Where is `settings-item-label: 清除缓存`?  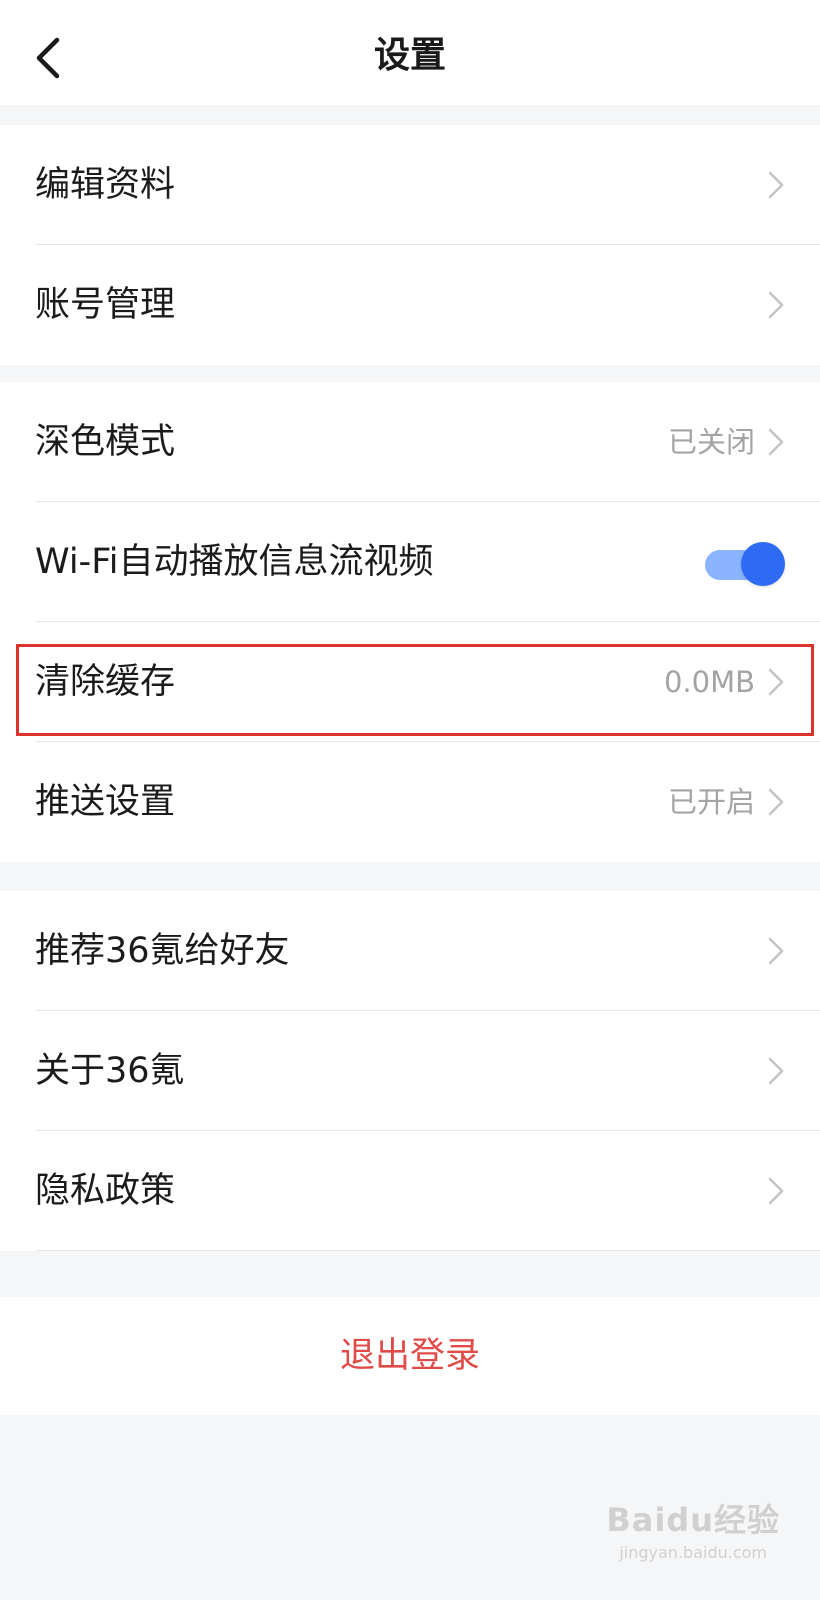 settings-item-label: 清除缓存 is located at coordinates (105, 682).